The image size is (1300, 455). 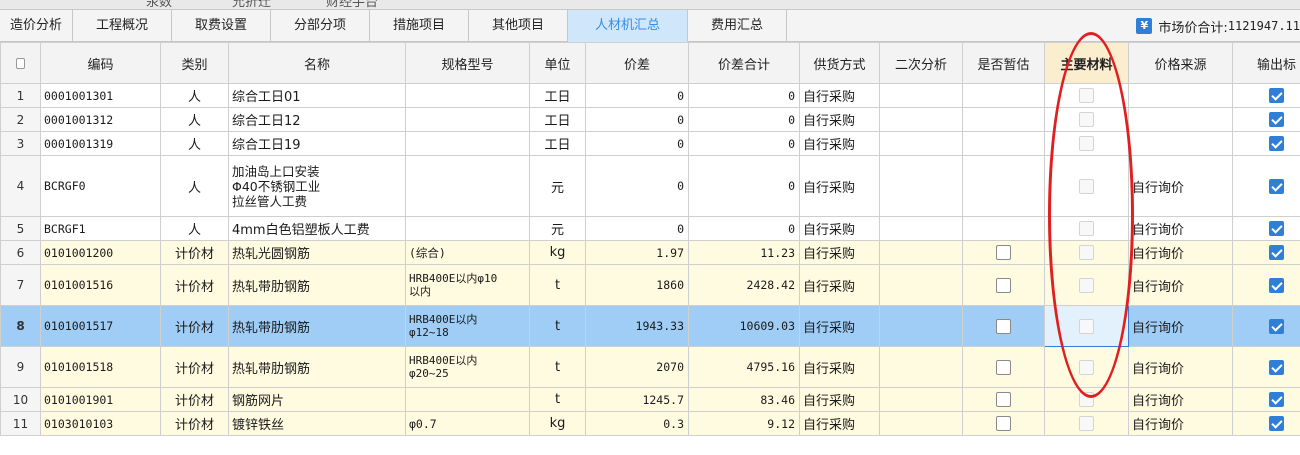 What do you see at coordinates (320, 26) in the screenshot?
I see `tab-sub-items: 分部分项` at bounding box center [320, 26].